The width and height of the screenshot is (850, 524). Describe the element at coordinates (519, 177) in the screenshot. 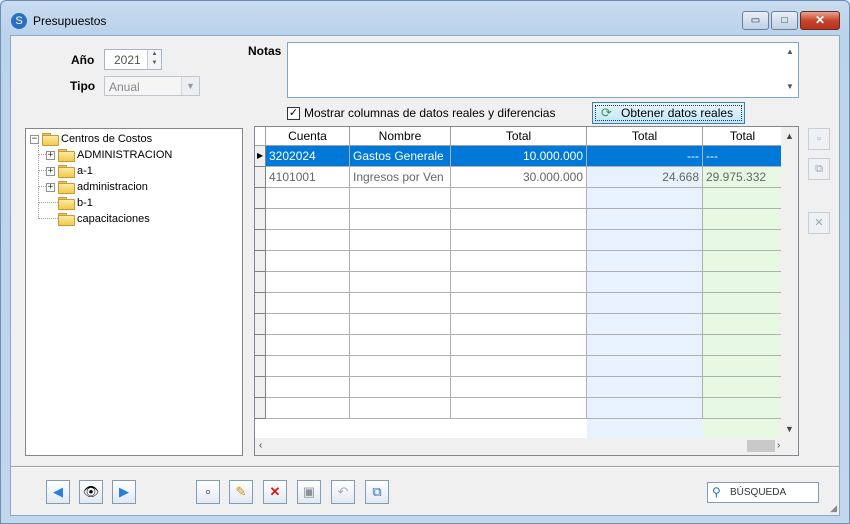

I see `cell-total: 30.000.000` at that location.